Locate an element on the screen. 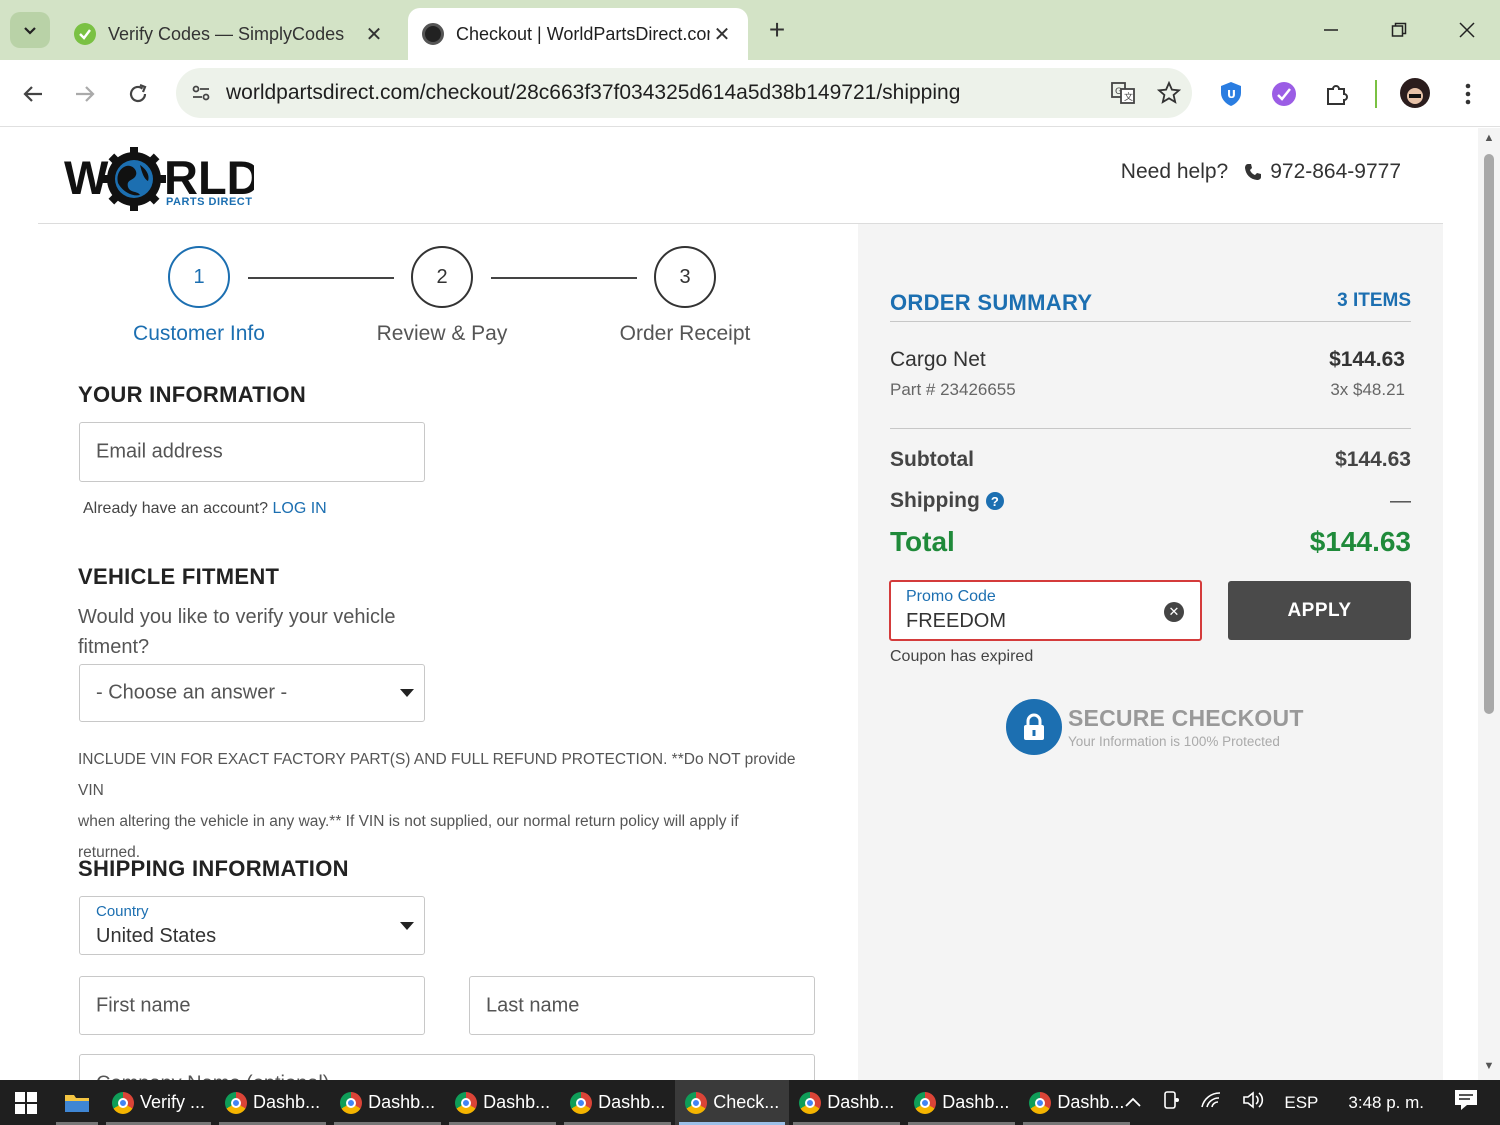 The image size is (1500, 1125). step-number: 1 is located at coordinates (199, 277).